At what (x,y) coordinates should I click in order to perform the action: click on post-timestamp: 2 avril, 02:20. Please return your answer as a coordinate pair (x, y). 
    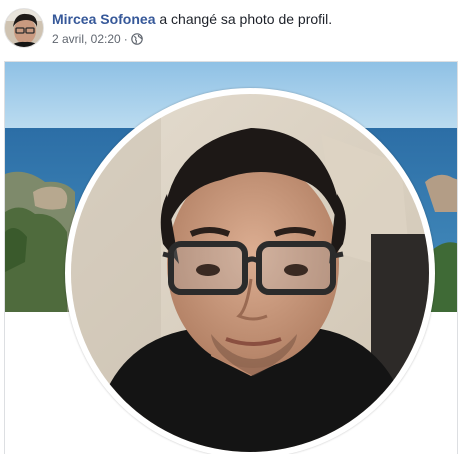
    Looking at the image, I should click on (86, 39).